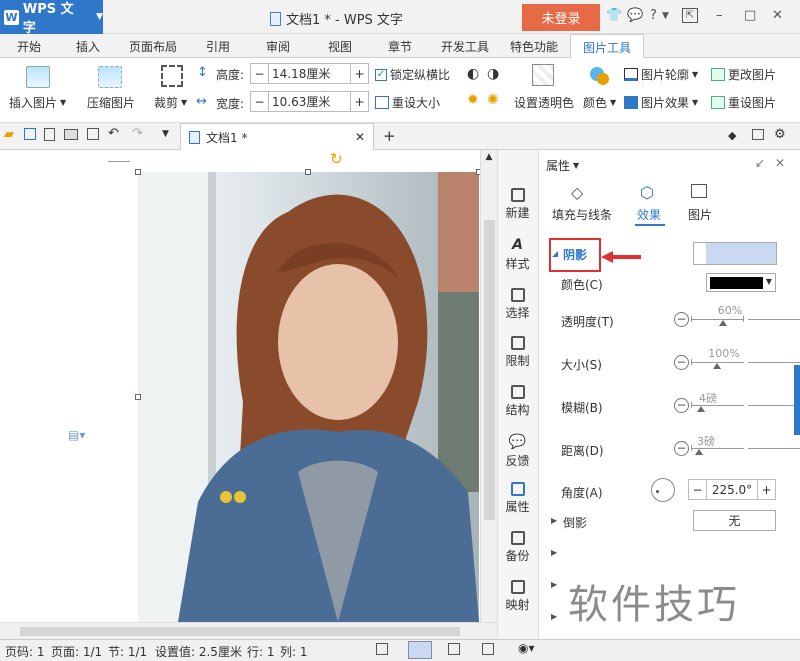  I want to click on crop-button: 裁剪 ▼, so click(170, 102).